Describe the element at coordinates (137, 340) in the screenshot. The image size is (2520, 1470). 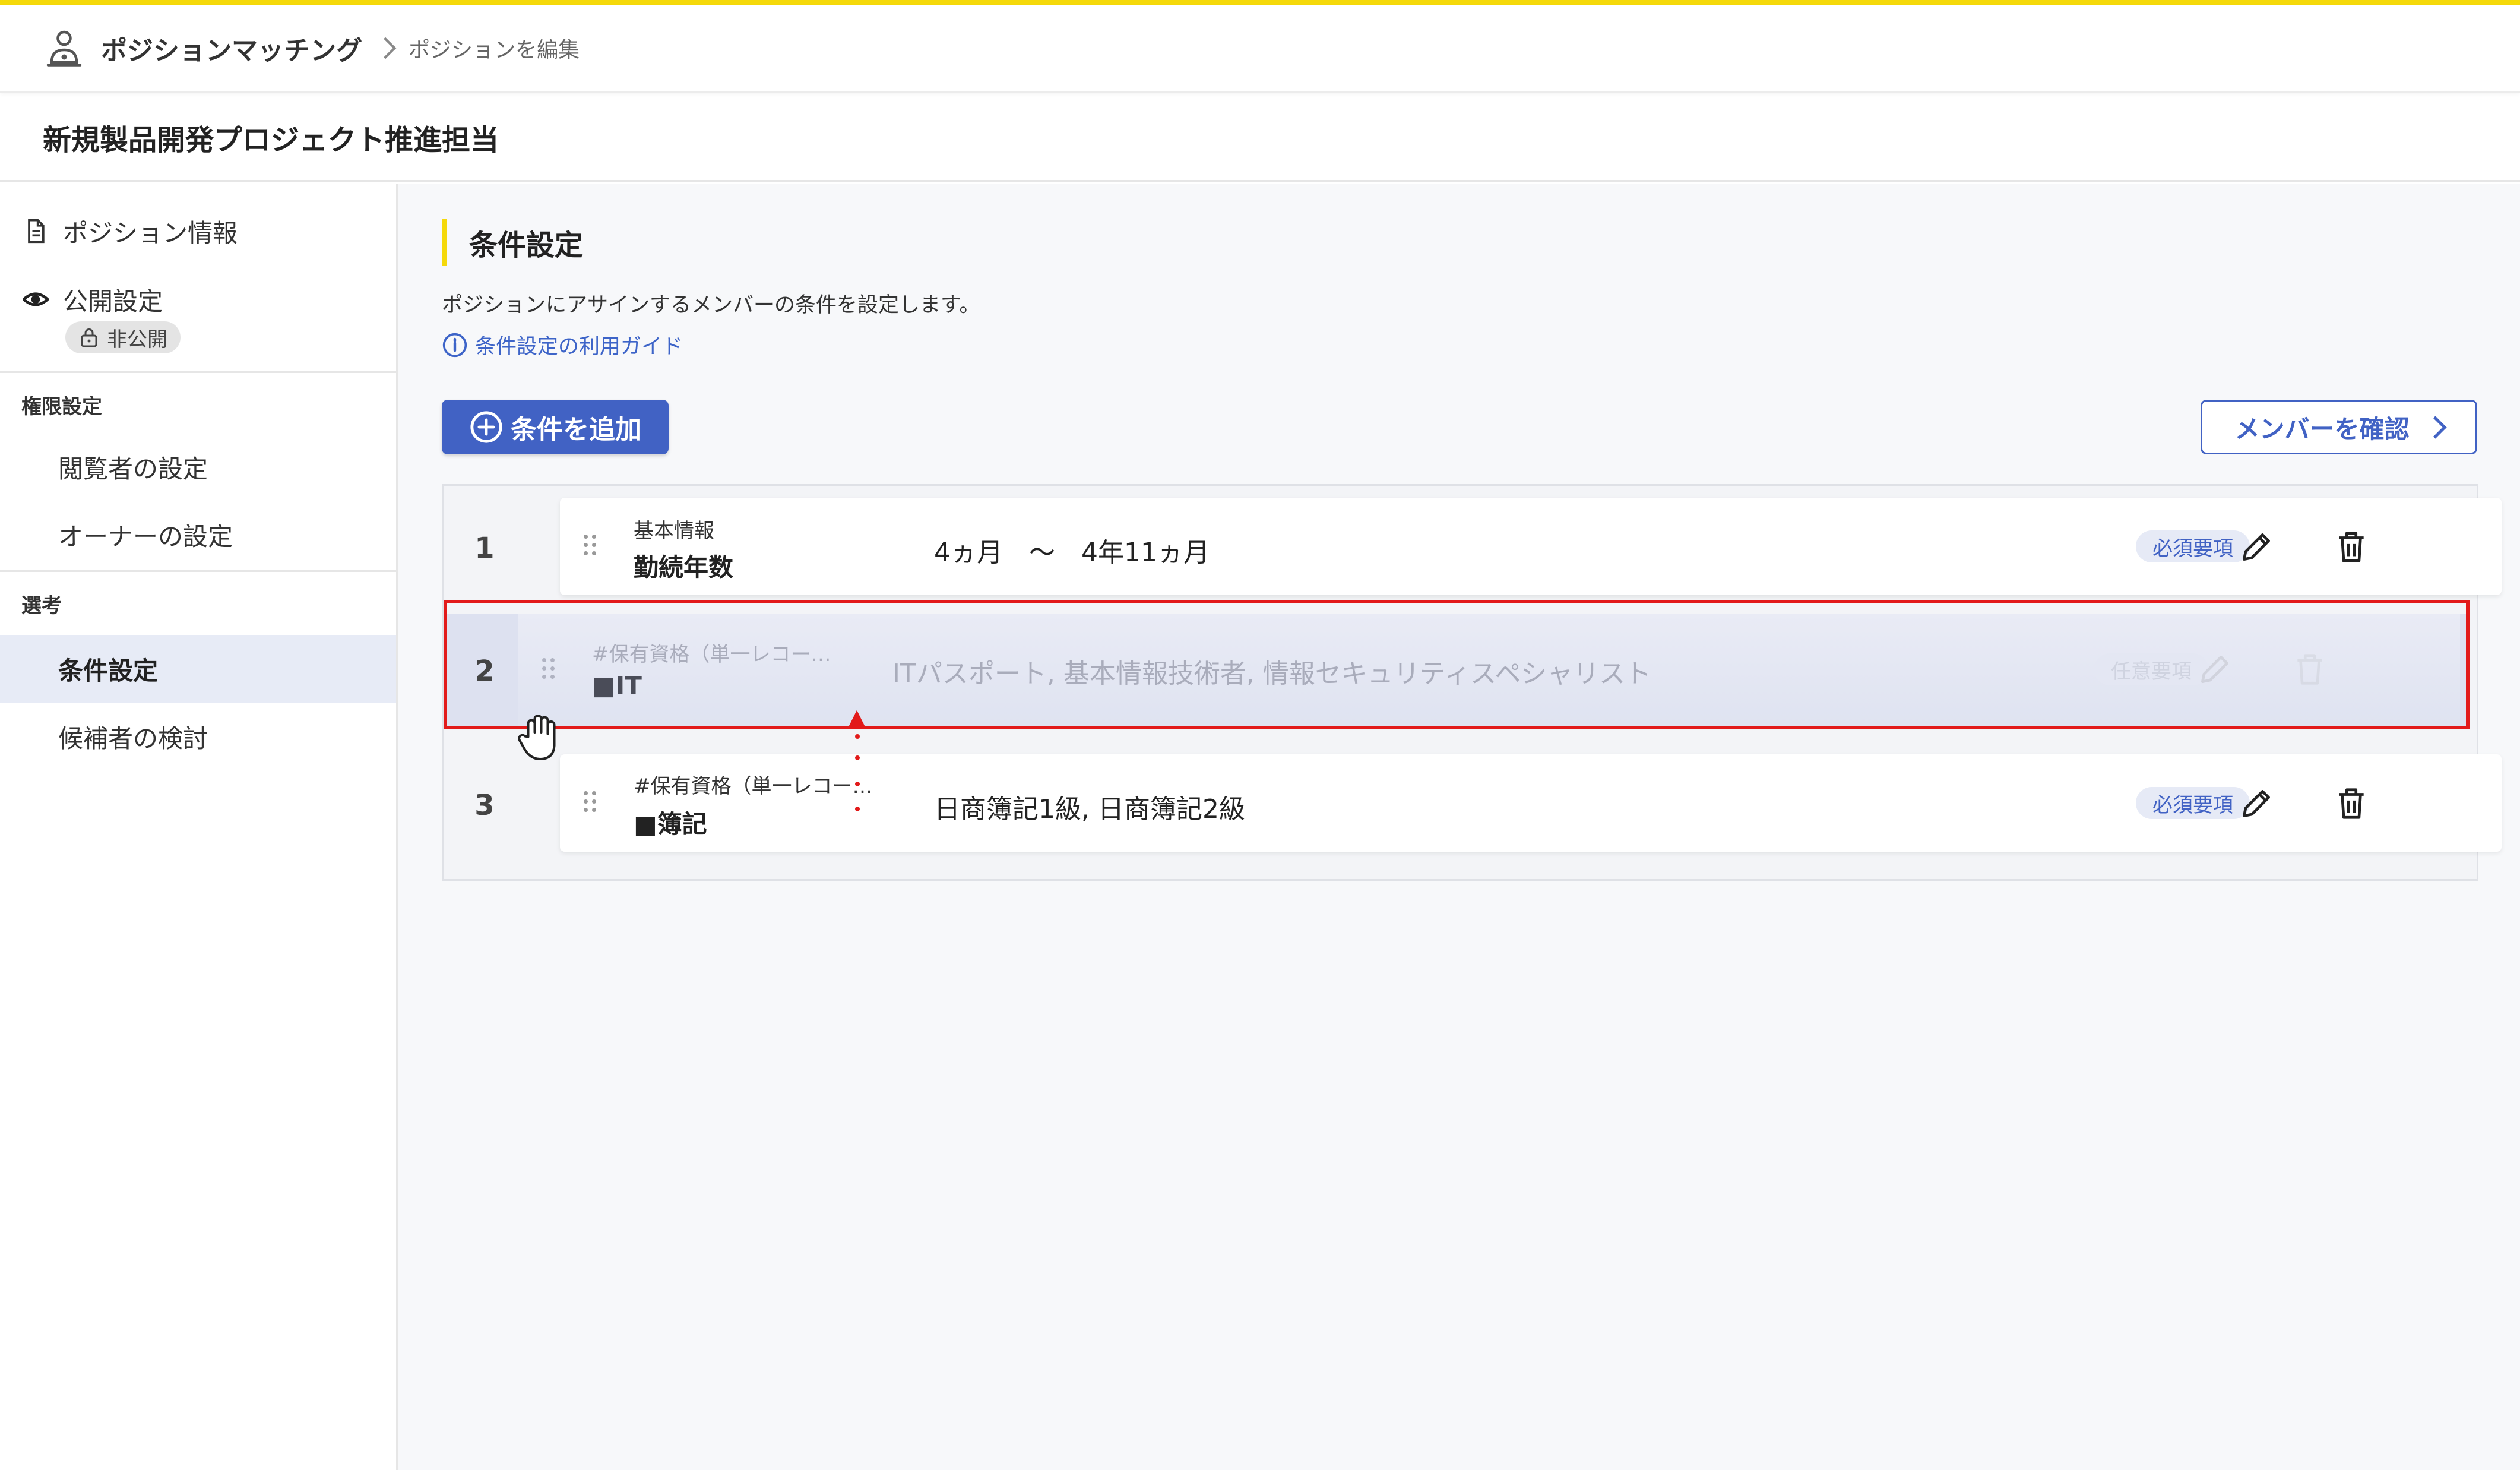
I see `private-badge-label: 非公開` at that location.